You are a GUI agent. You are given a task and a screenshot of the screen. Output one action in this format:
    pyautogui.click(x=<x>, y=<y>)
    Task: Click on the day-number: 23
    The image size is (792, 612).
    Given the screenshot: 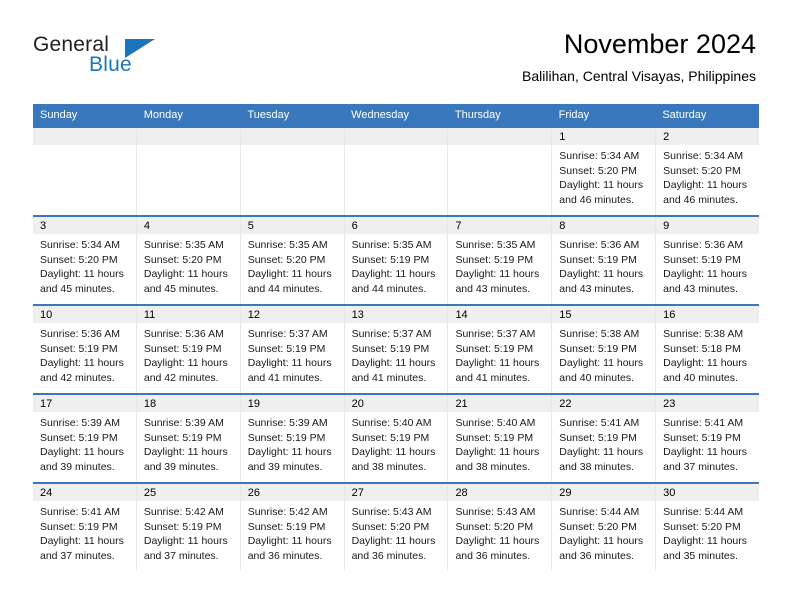 What is the action you would take?
    pyautogui.click(x=708, y=403)
    